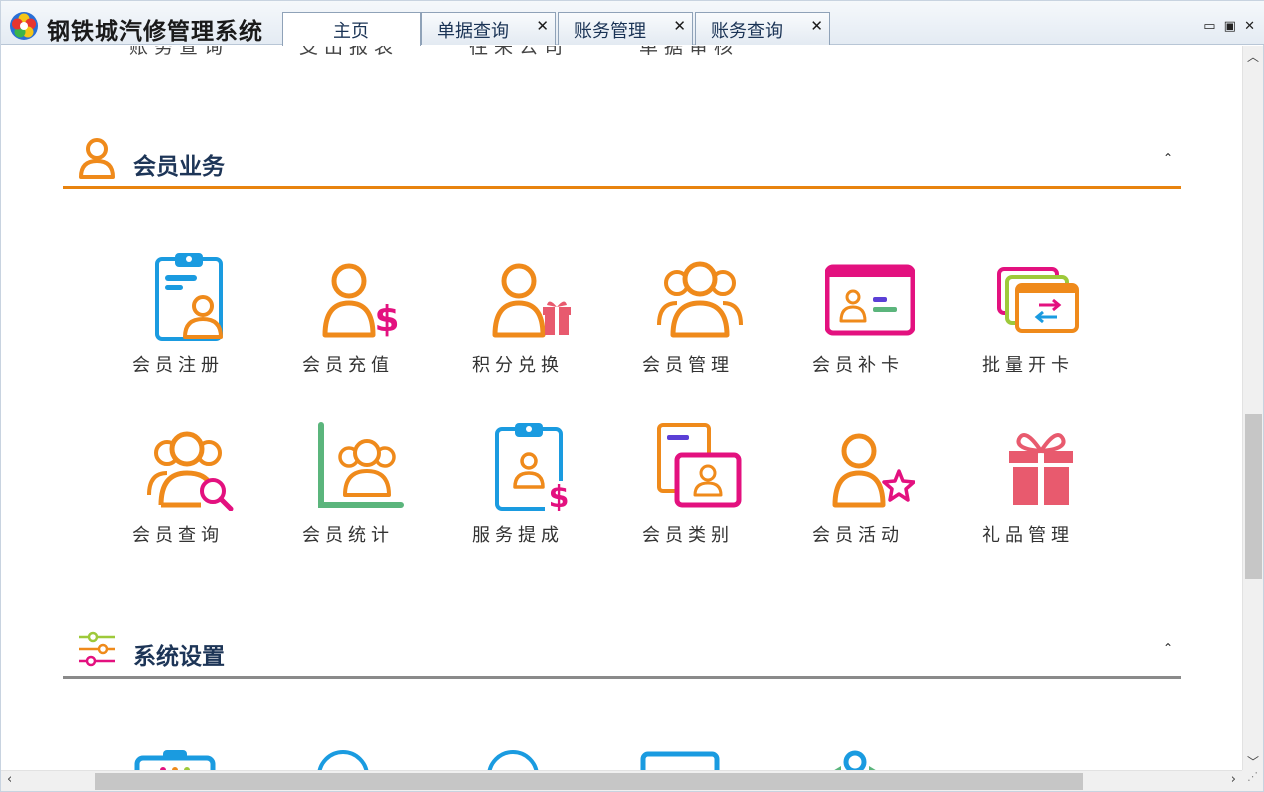  What do you see at coordinates (189, 297) in the screenshot?
I see `clipboard-member-icon` at bounding box center [189, 297].